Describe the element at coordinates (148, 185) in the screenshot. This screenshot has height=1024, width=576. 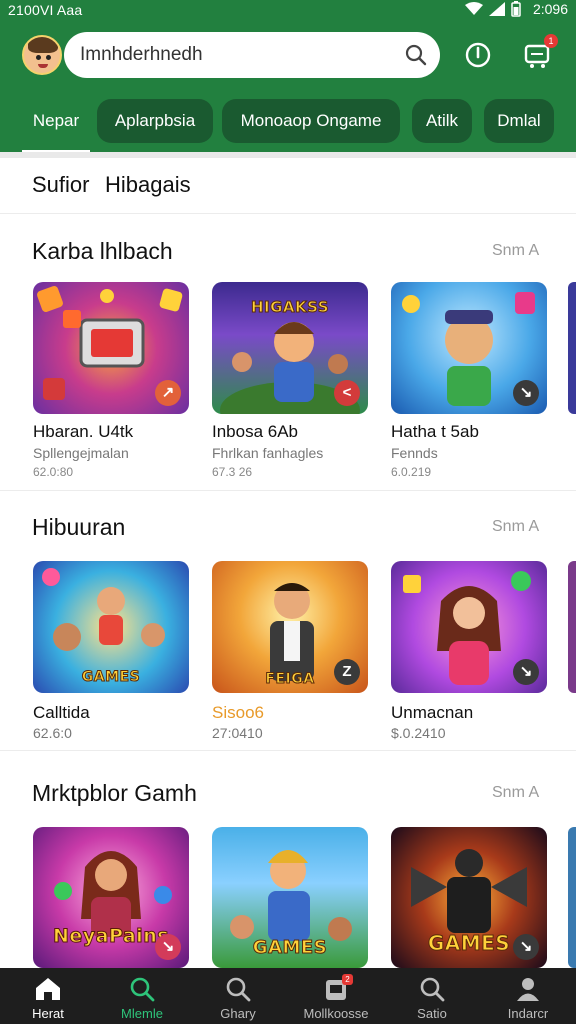
I see `subheader-right: Hibagais` at that location.